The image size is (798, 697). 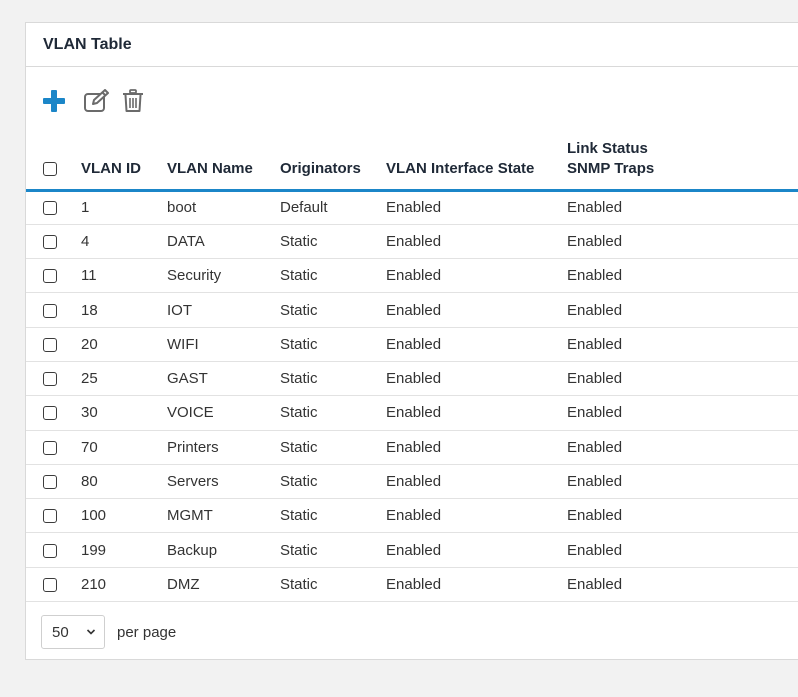 I want to click on column-header-link-status: Link Status SNMP Traps, so click(x=682, y=164).